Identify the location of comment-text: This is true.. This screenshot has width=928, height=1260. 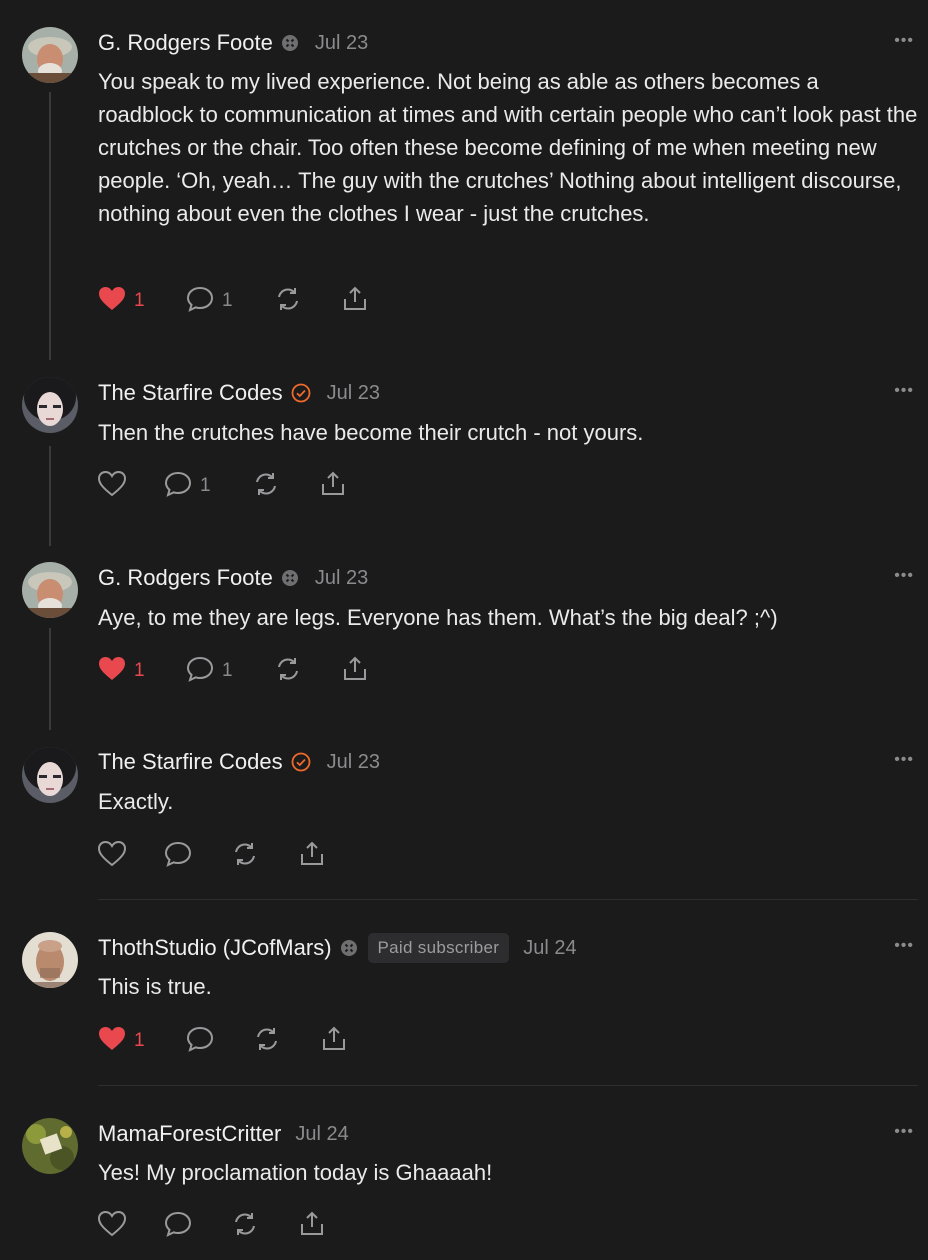
(155, 986).